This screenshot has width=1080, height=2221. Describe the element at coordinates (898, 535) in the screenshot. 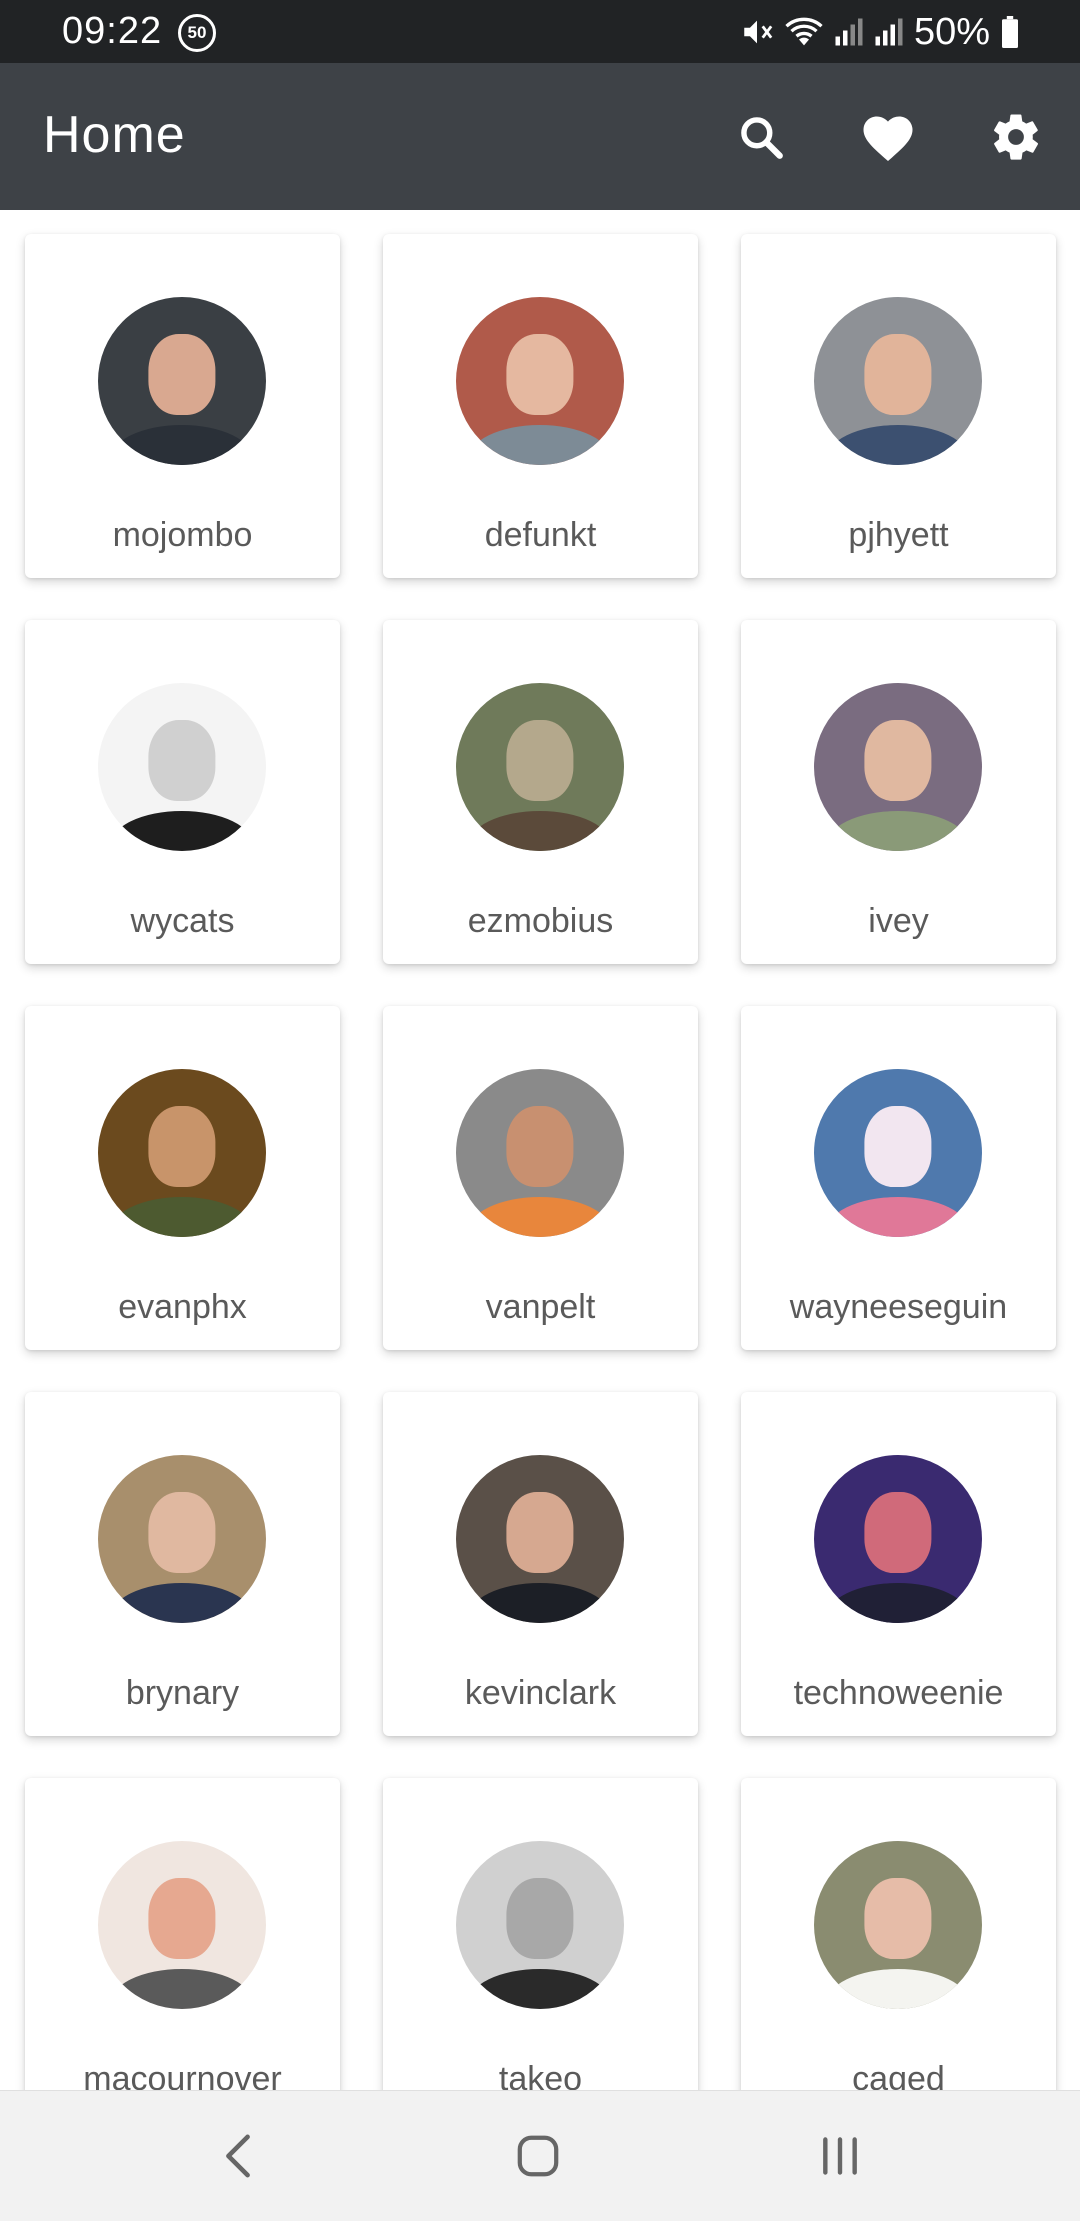

I see `user-name: pjhyett` at that location.